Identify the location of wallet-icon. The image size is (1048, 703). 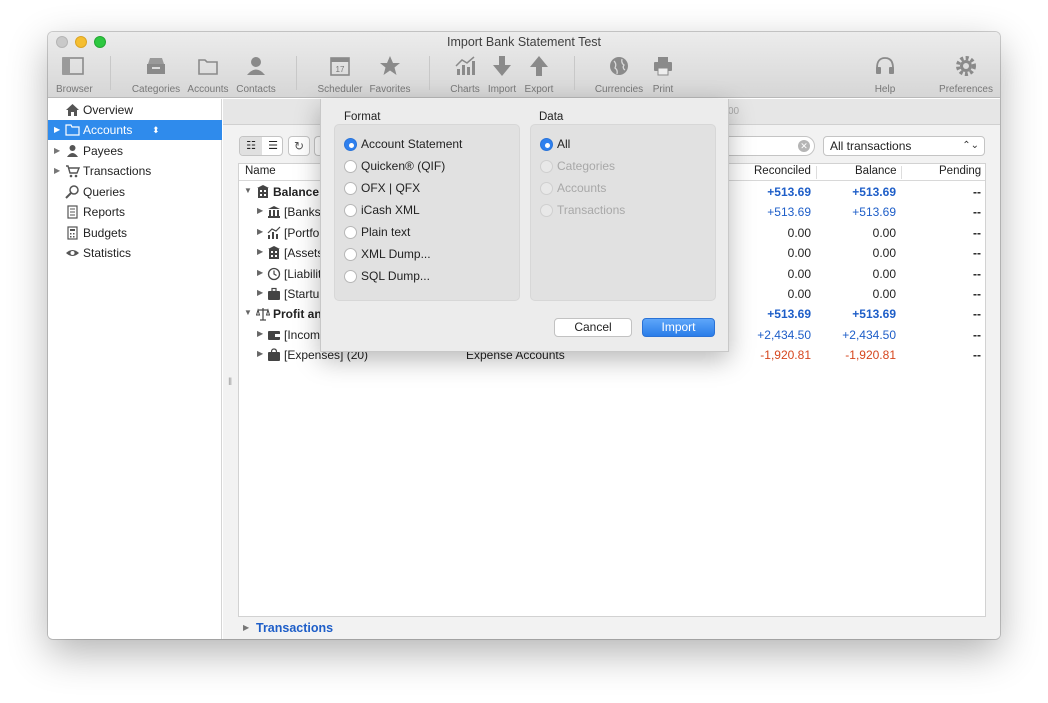
(274, 335).